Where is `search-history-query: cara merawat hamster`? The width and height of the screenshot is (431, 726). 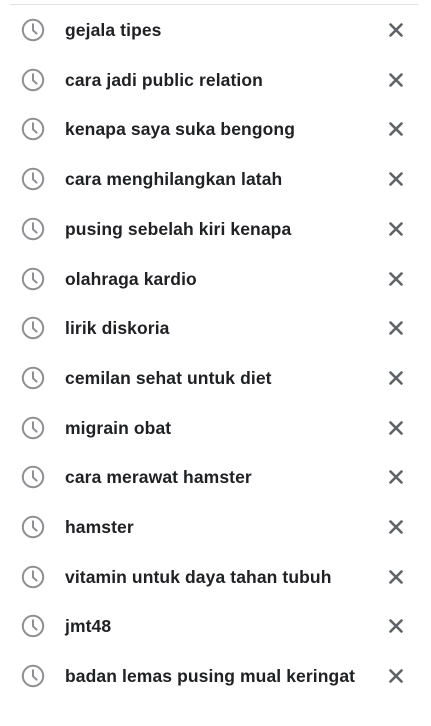 search-history-query: cara merawat hamster is located at coordinates (158, 477).